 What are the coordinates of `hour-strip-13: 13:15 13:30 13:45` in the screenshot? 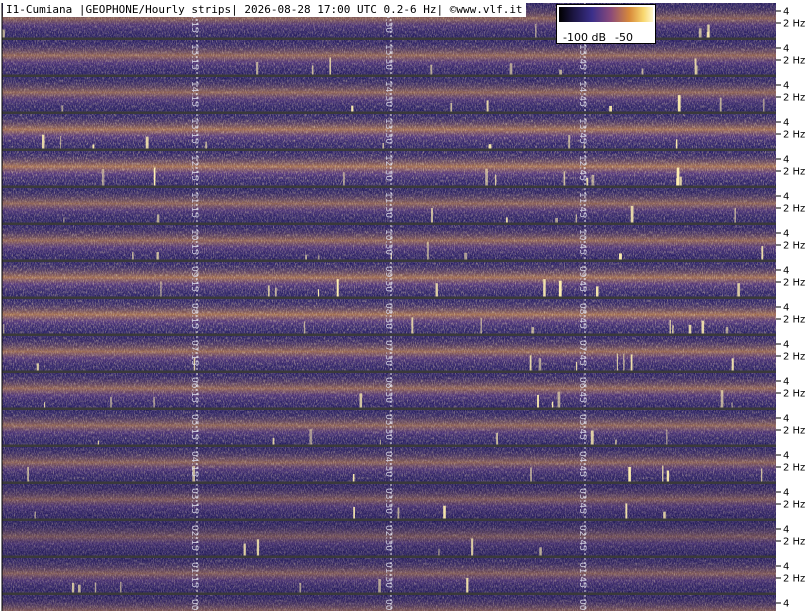 It's located at (389, 132).